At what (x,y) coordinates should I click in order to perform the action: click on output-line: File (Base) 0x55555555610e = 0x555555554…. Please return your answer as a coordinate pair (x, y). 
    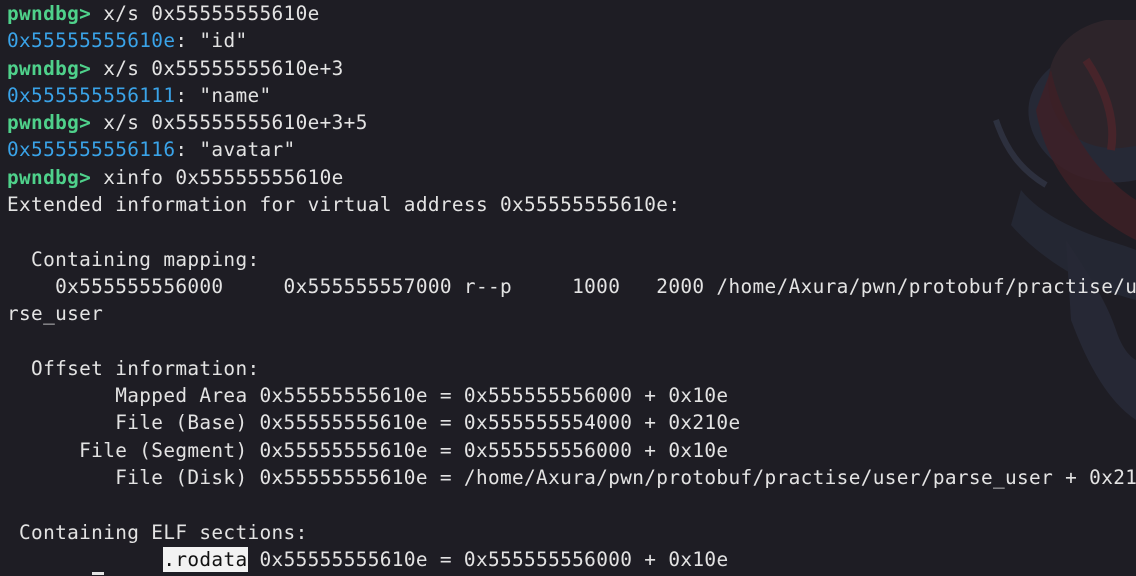
    Looking at the image, I should click on (374, 423).